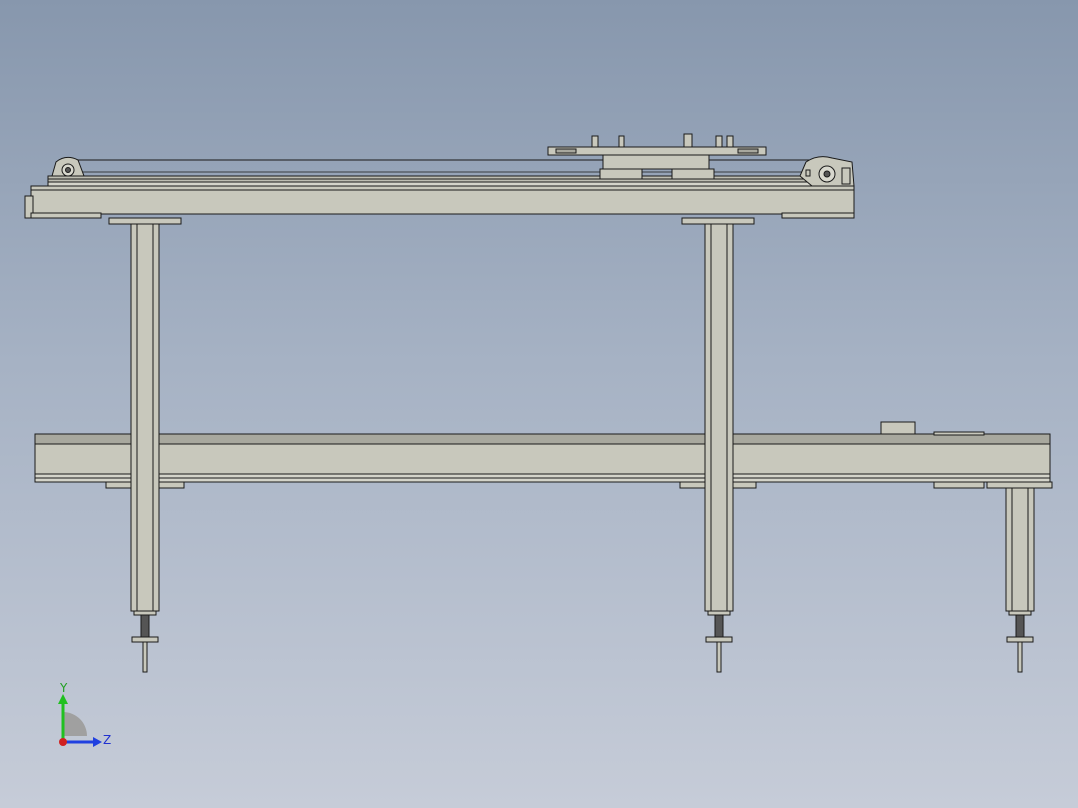 The image size is (1078, 808). Describe the element at coordinates (543, 455) in the screenshot. I see `lower-beam` at that location.